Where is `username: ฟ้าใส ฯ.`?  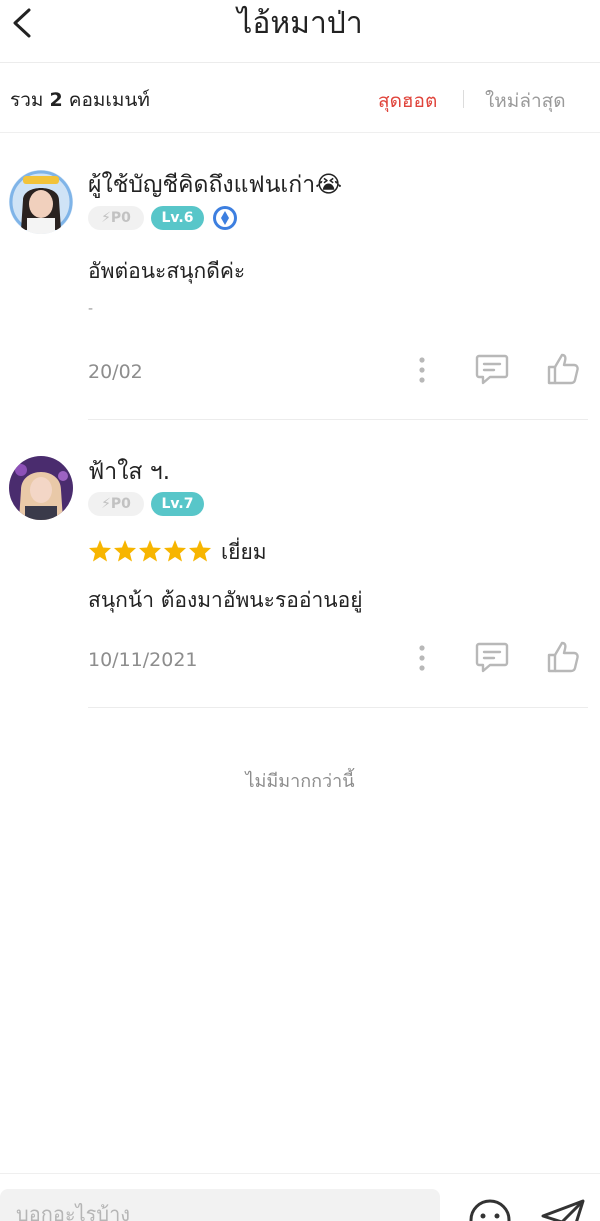
username: ฟ้าใส ฯ. is located at coordinates (129, 472).